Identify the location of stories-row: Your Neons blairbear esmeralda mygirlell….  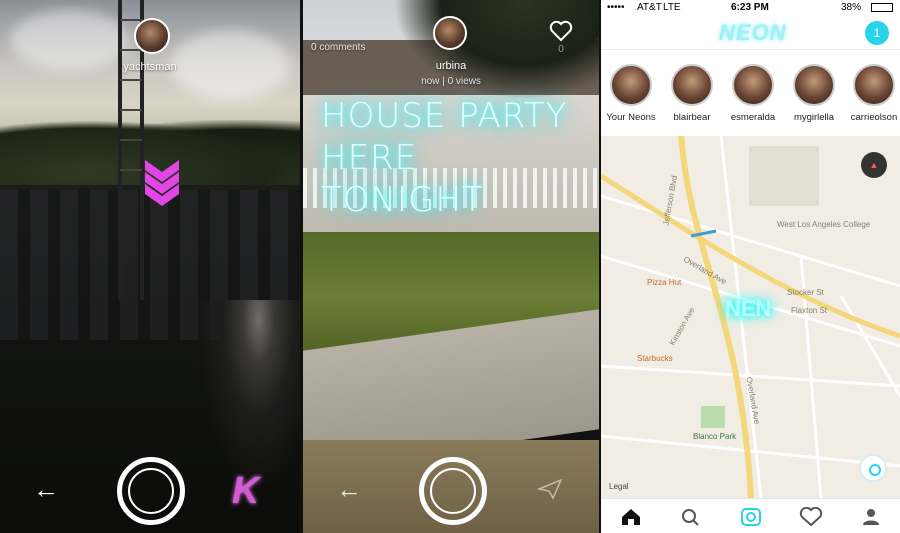
(750, 94).